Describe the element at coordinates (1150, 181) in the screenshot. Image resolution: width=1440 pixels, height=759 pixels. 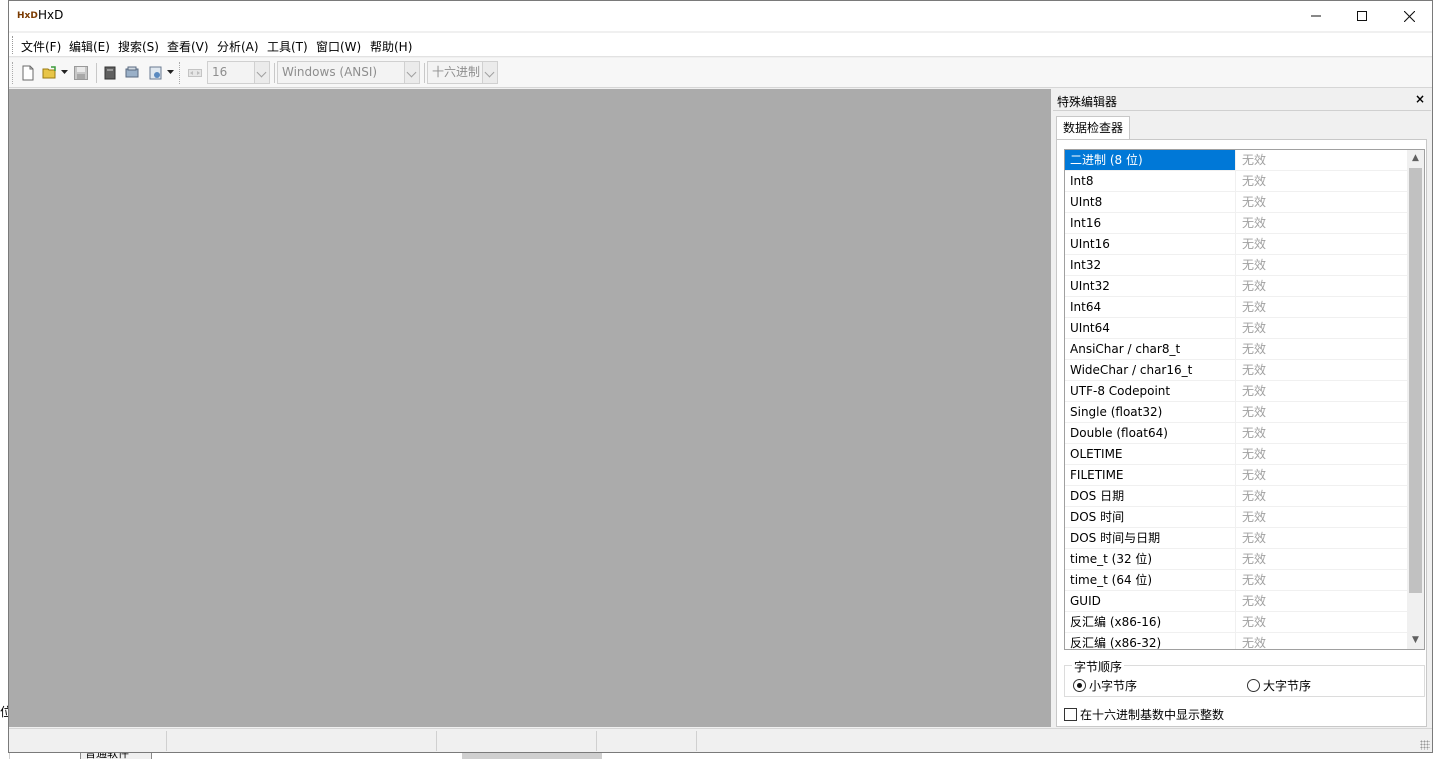
I see `row-type-name: Int8` at that location.